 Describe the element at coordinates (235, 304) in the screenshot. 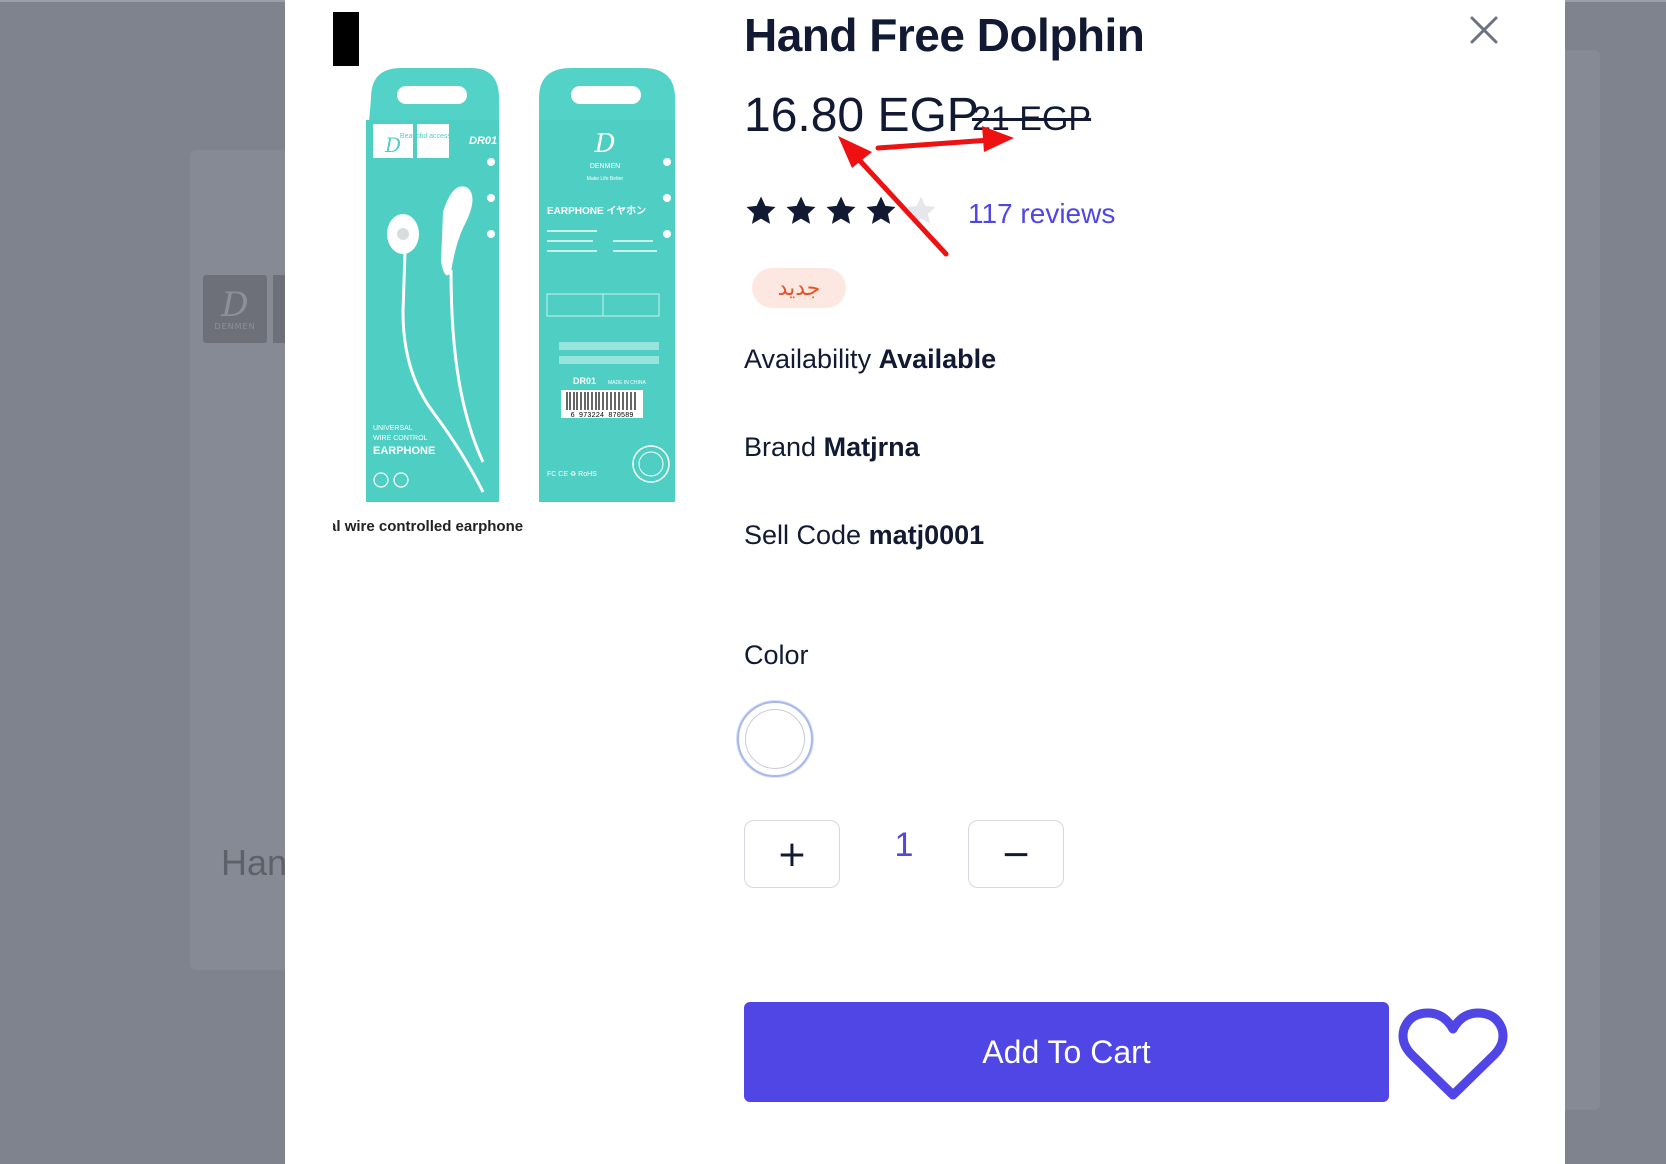

I see `background-logo-letter: D` at that location.